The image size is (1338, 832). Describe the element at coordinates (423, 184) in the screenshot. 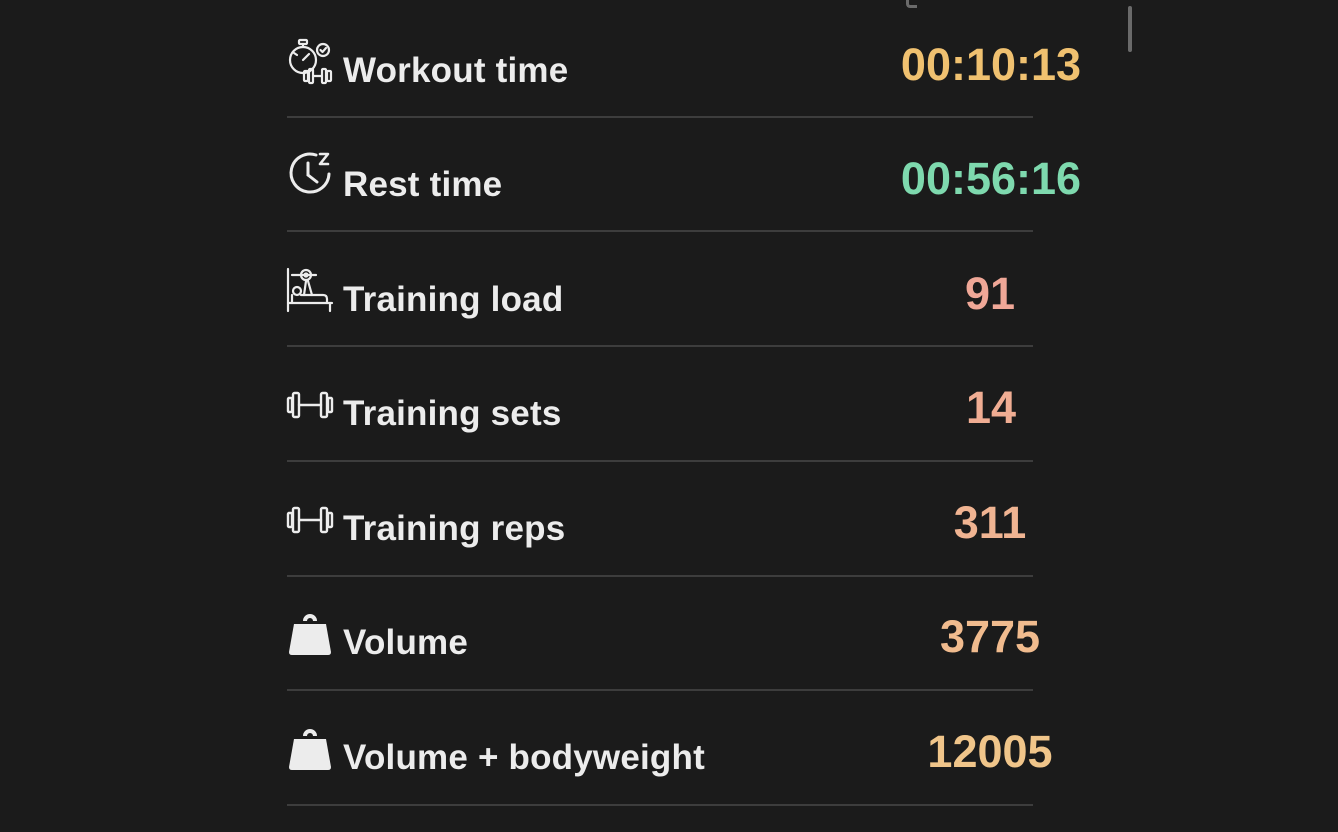

I see `stat-label: Rest time` at that location.